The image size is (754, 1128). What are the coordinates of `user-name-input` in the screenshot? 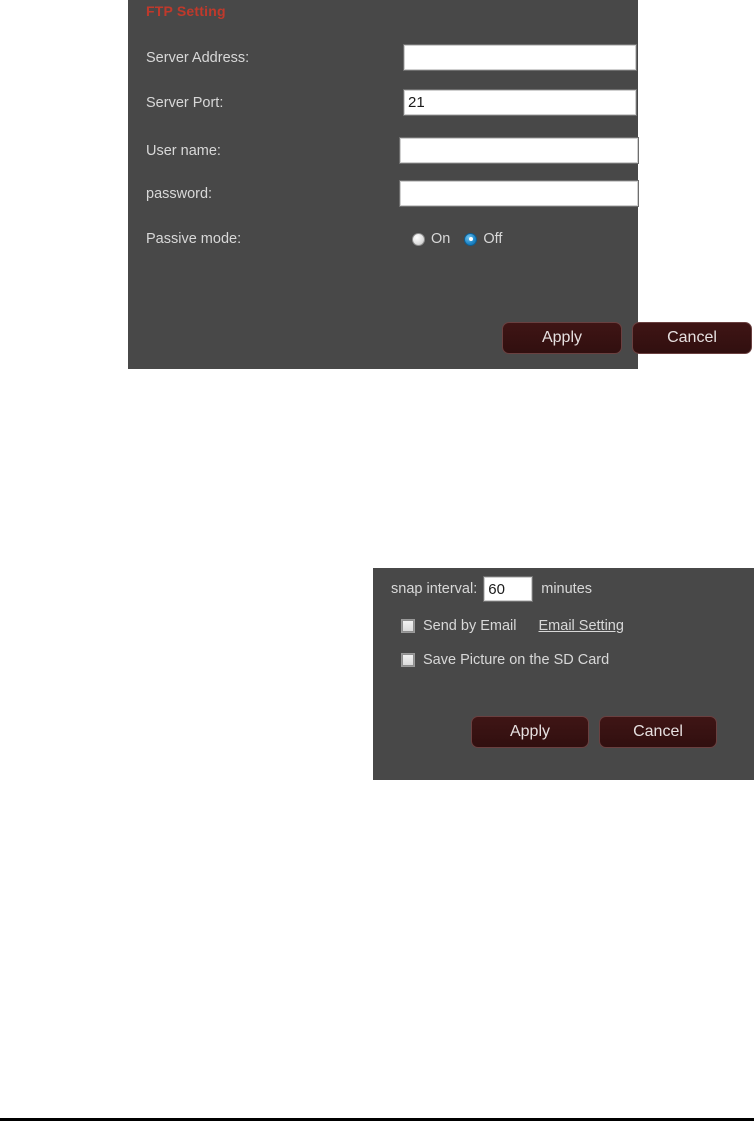 It's located at (519, 150).